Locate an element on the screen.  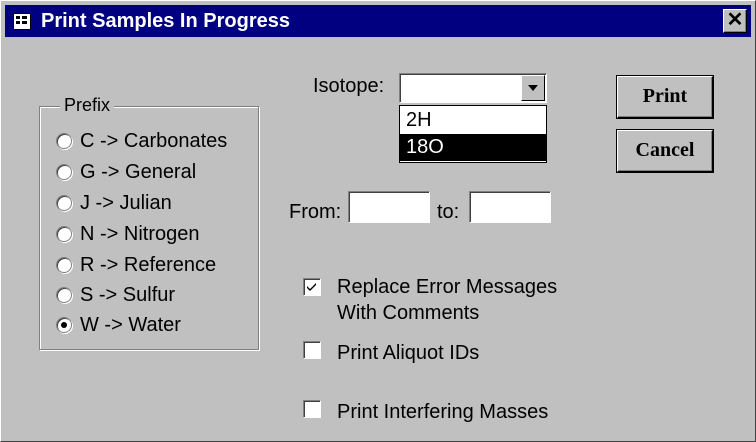
isotope-dropdown-list: 2H 18O is located at coordinates (473, 134).